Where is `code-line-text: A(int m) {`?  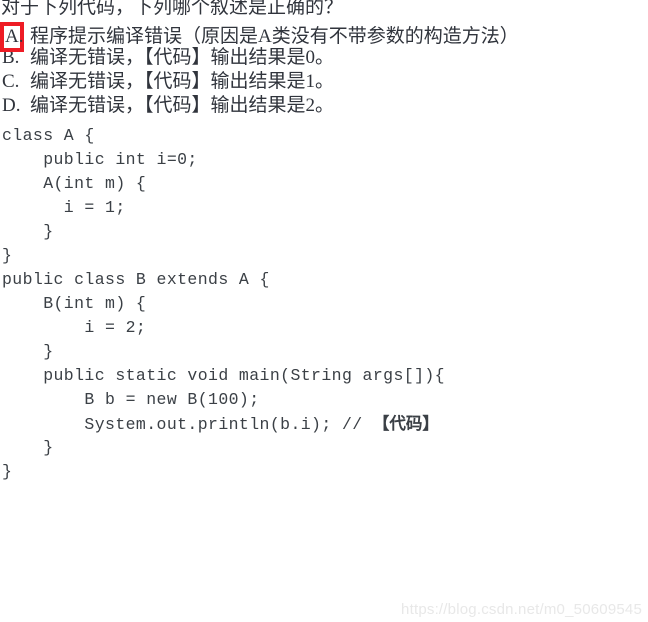
code-line-text: A(int m) { is located at coordinates (74, 183).